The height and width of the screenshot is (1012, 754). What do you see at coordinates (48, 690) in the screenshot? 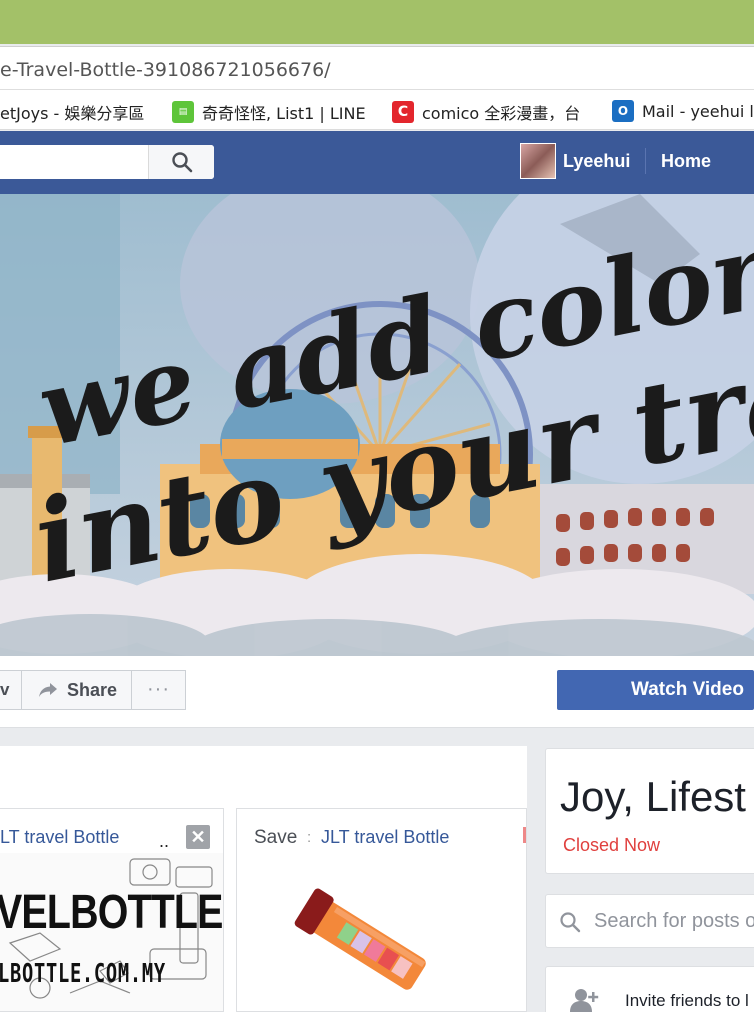
I see `share-arrow-icon` at bounding box center [48, 690].